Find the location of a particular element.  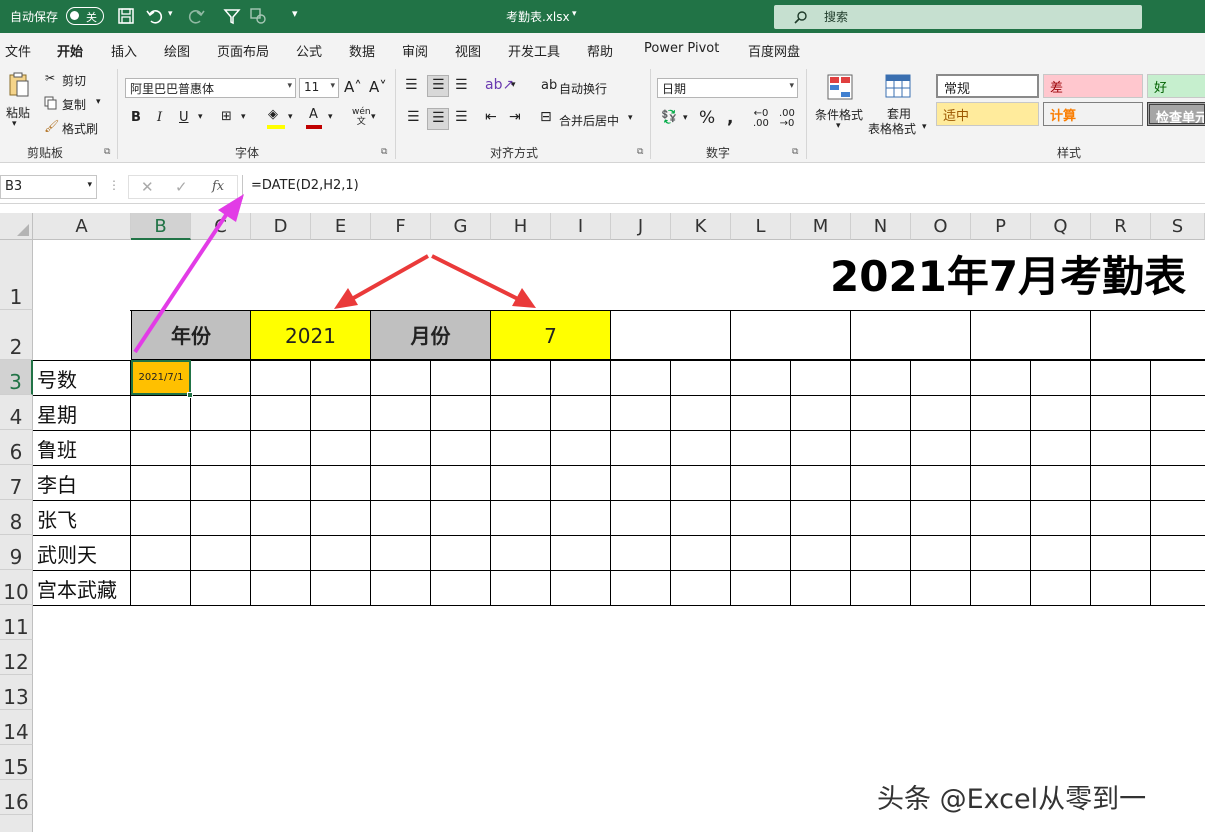

red-arrow-left-line is located at coordinates (389, 278).